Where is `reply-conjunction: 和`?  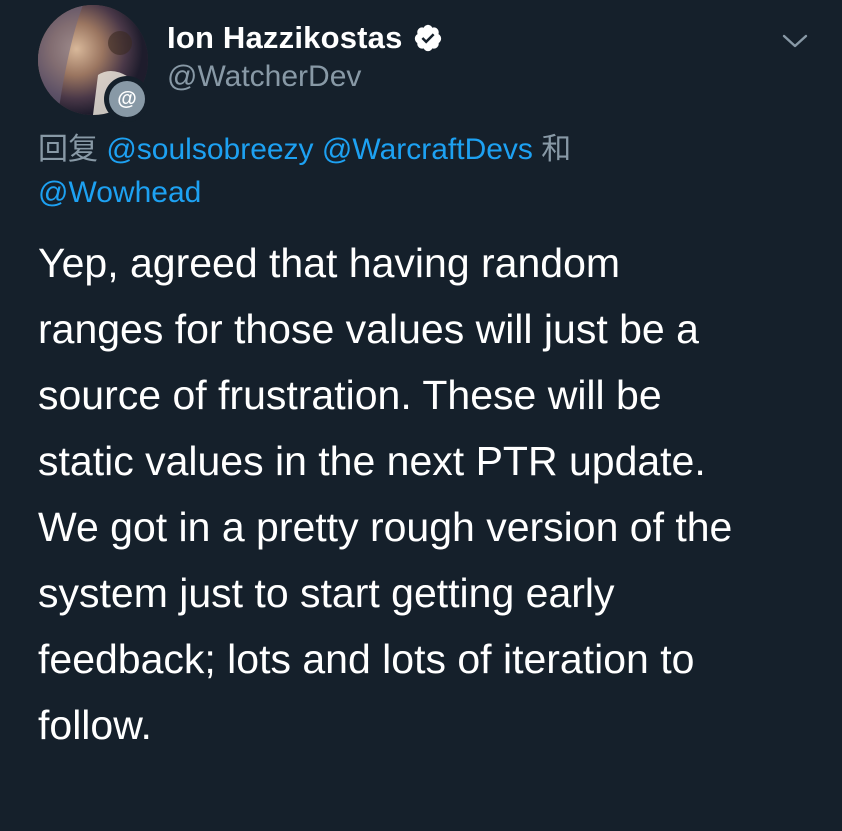 reply-conjunction: 和 is located at coordinates (556, 149).